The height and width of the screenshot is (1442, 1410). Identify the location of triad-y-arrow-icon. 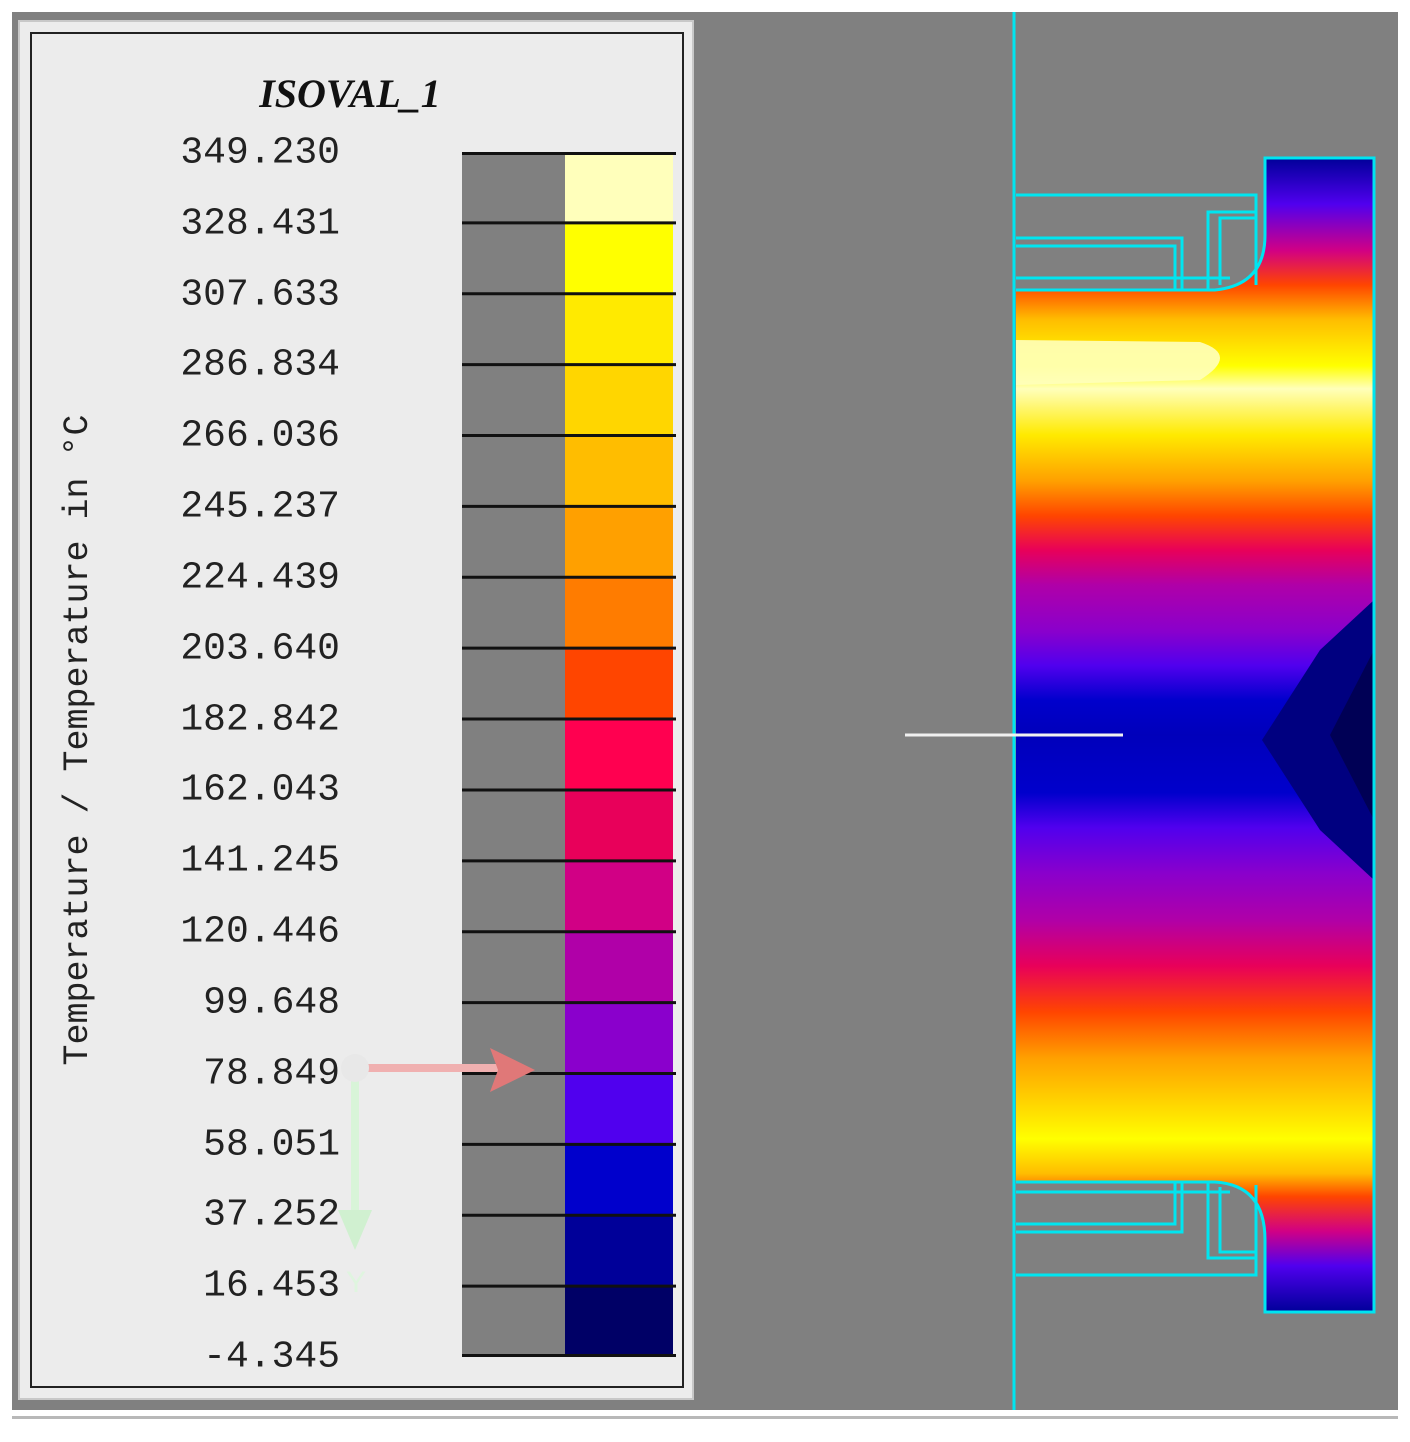
(355, 1230).